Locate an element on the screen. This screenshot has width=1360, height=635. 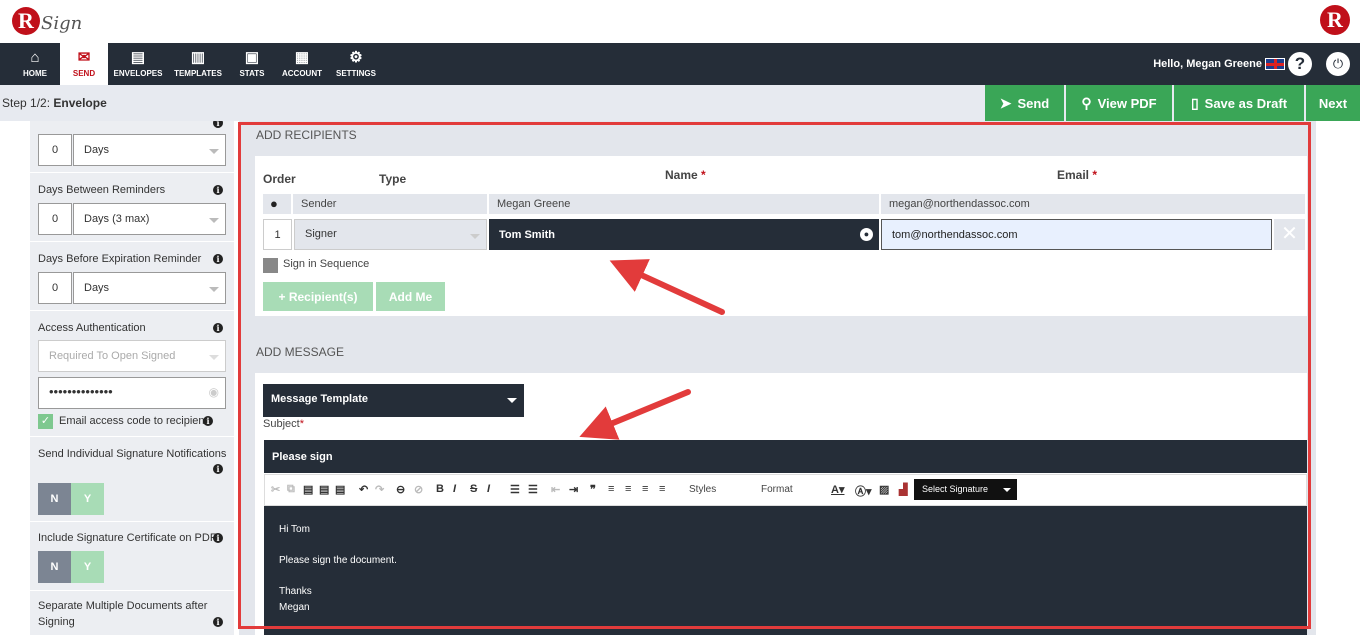
nav-stats-label: STATS is located at coordinates (252, 73).